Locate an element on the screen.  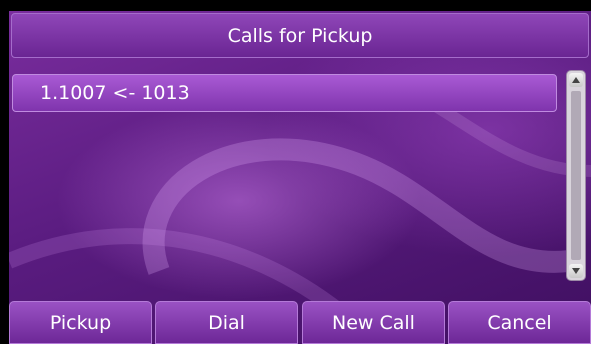
cancel-button: Cancel is located at coordinates (519, 322).